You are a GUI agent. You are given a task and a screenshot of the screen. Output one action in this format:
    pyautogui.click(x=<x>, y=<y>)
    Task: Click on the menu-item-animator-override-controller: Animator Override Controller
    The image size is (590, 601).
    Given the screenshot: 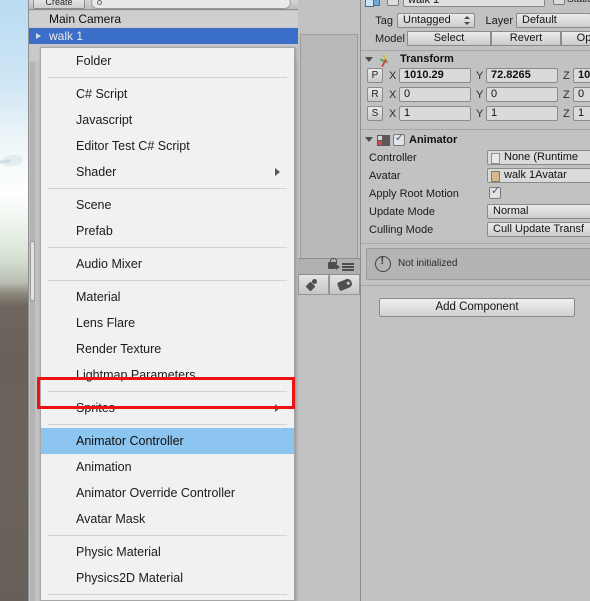 What is the action you would take?
    pyautogui.click(x=167, y=493)
    